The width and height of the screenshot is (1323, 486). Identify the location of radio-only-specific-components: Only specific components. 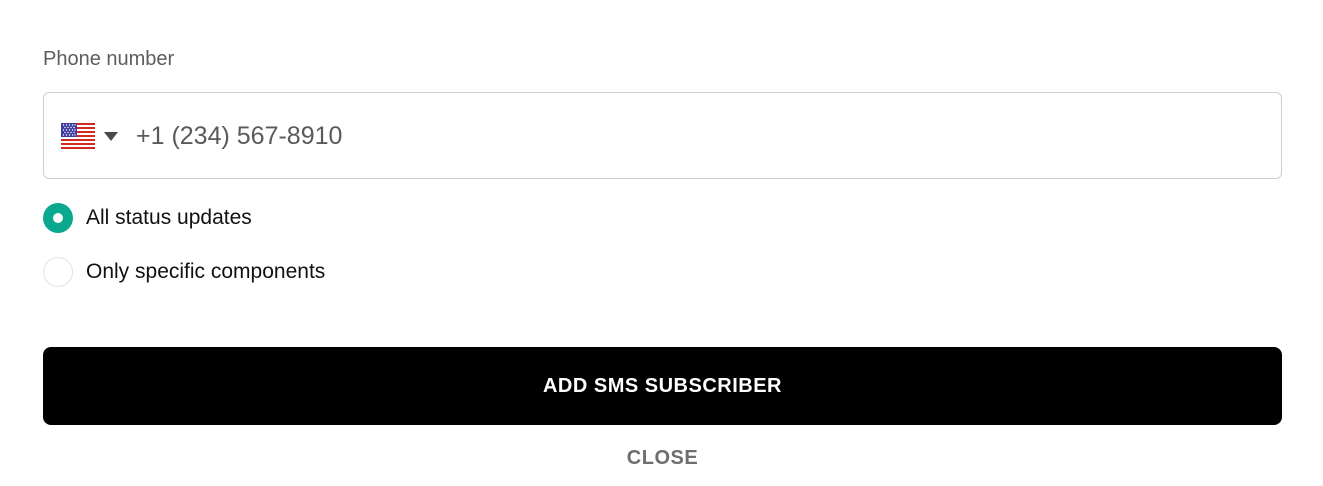
(184, 272).